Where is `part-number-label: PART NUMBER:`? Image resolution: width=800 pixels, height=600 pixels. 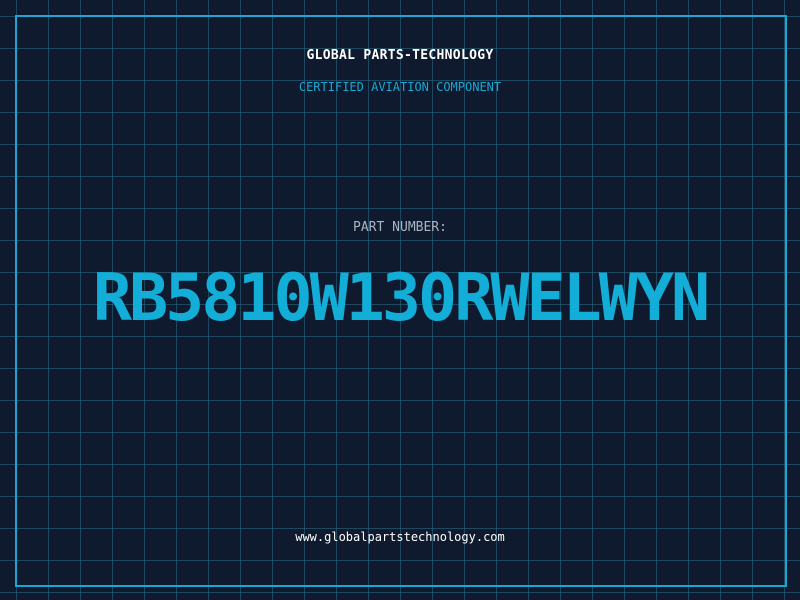
part-number-label: PART NUMBER: is located at coordinates (400, 227).